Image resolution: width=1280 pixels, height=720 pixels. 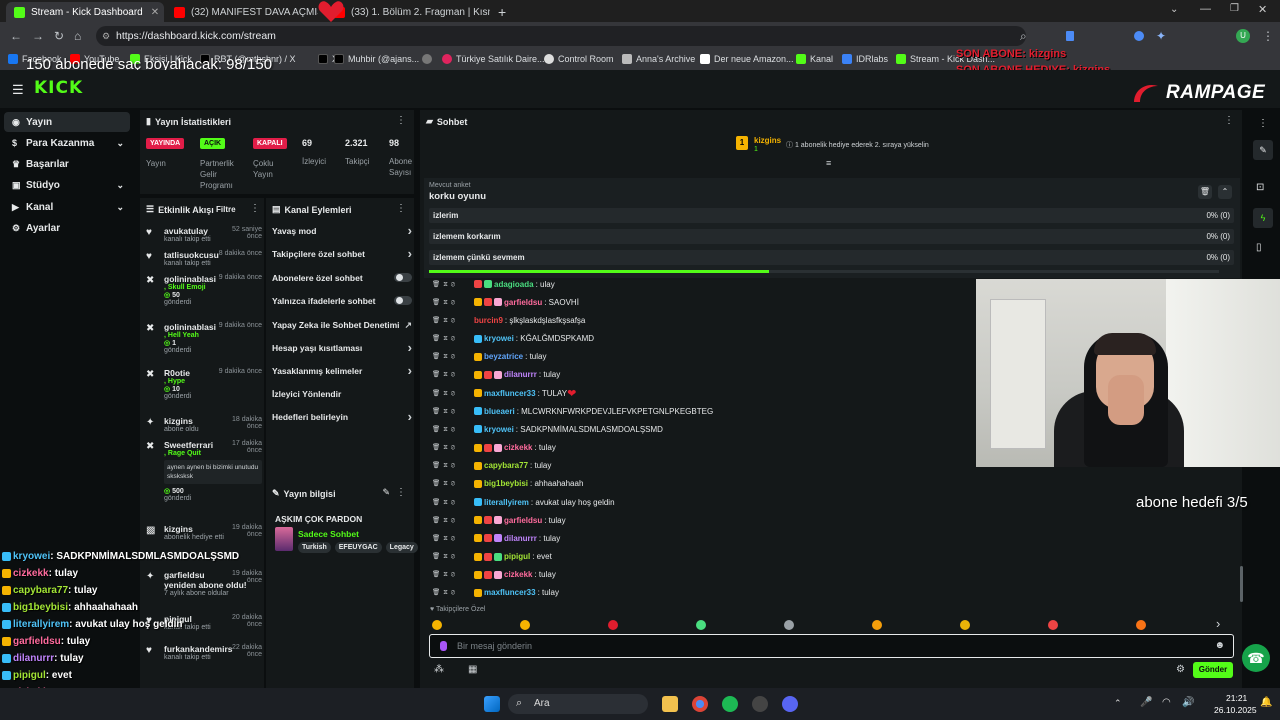 What do you see at coordinates (506, 502) in the screenshot?
I see `chat-username: literallyirem` at bounding box center [506, 502].